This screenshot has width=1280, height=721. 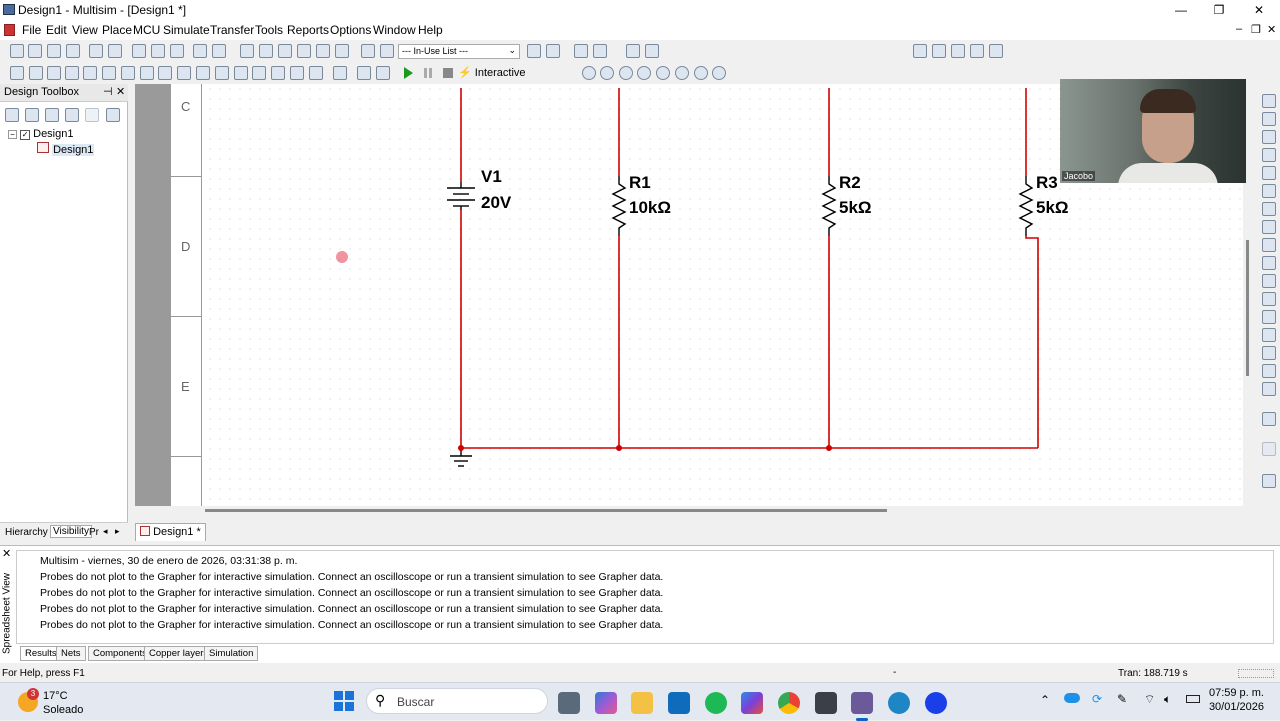 I want to click on agilent-generator-icon, so click(x=1269, y=353).